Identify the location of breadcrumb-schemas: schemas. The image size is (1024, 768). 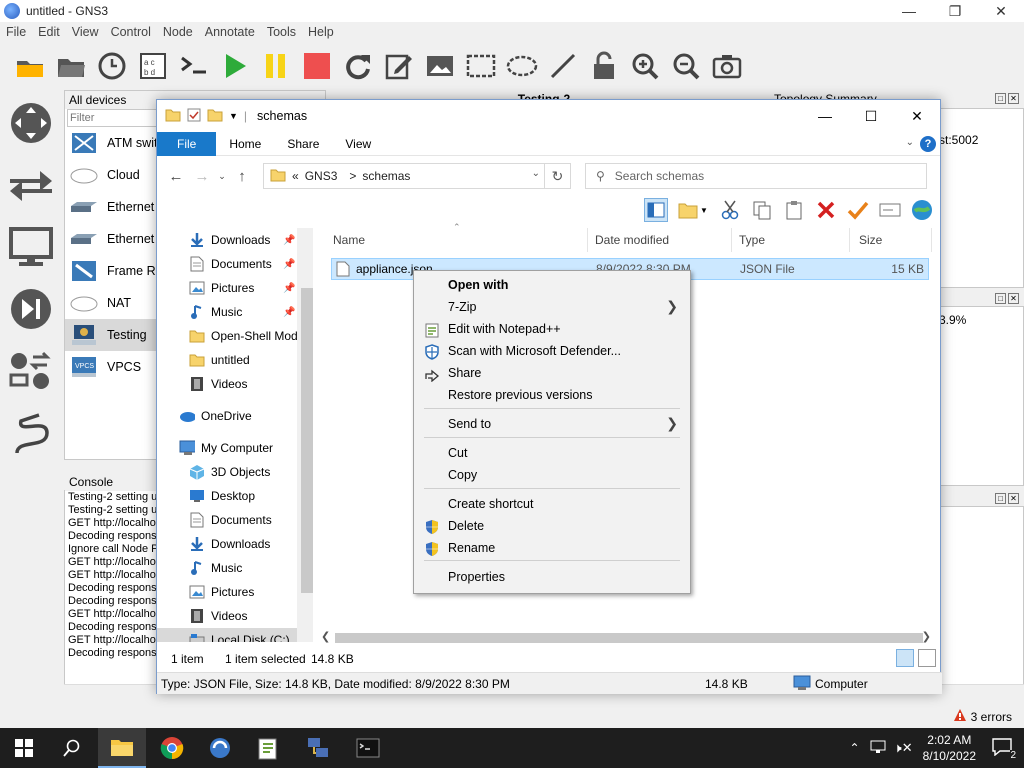
(386, 176).